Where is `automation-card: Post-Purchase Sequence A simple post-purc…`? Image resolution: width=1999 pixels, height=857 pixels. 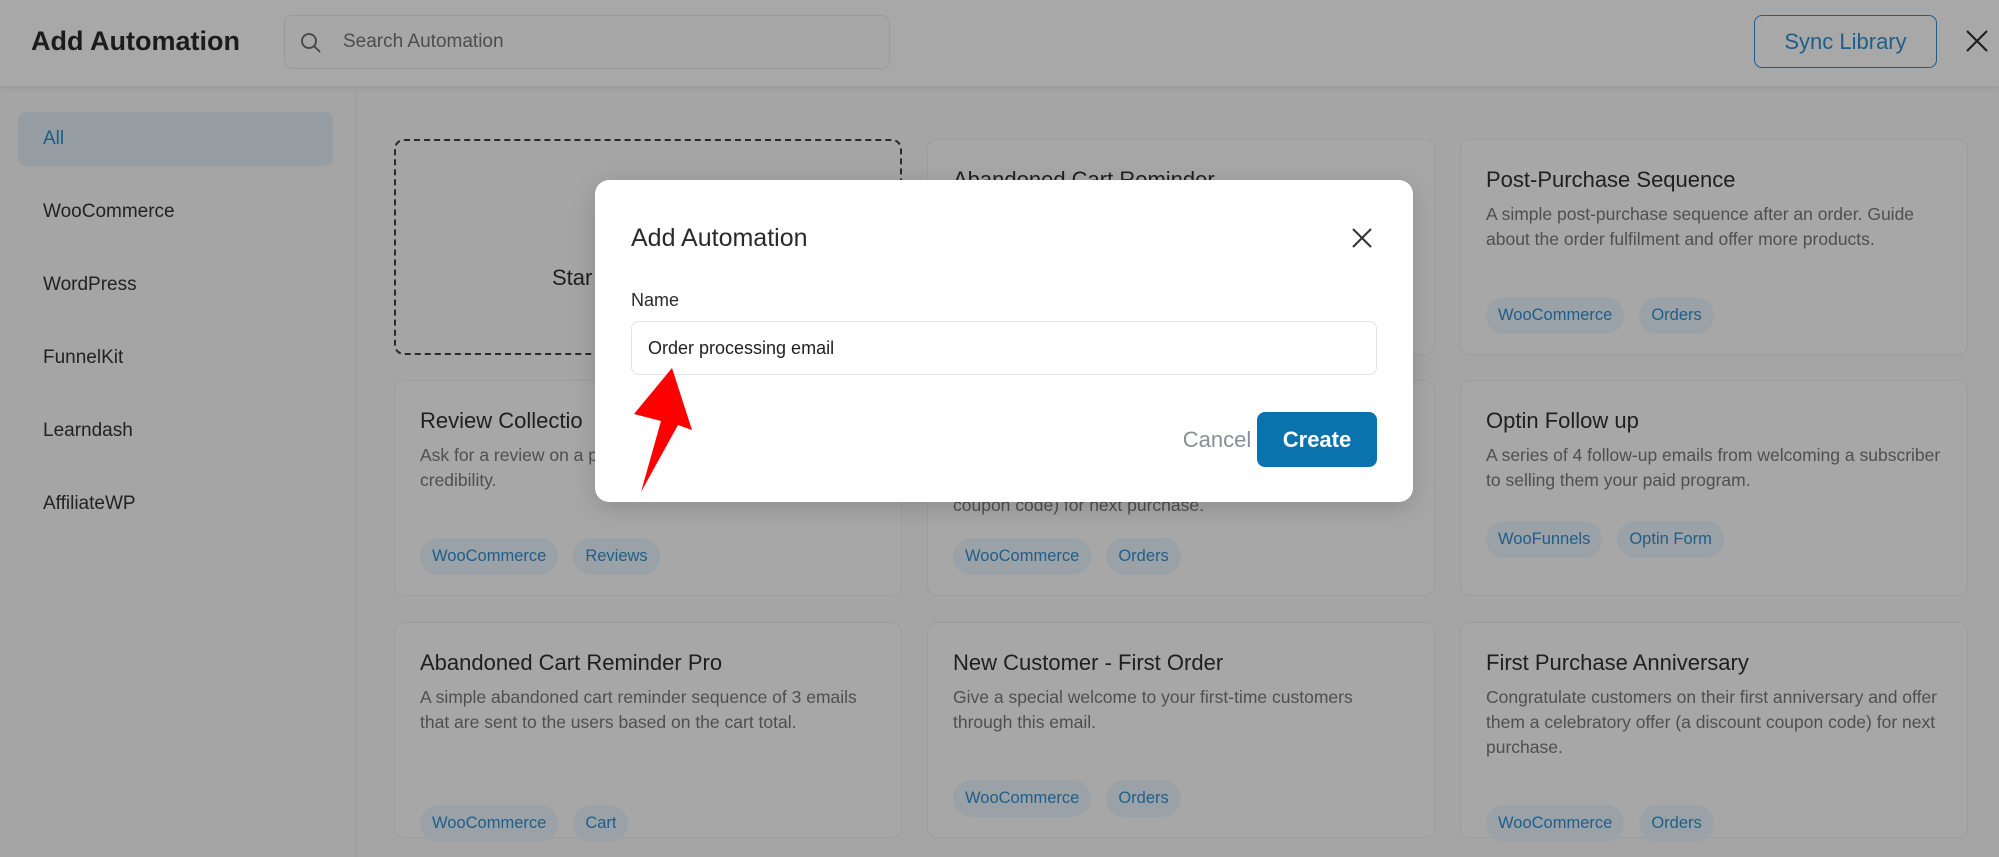 automation-card: Post-Purchase Sequence A simple post-purc… is located at coordinates (1714, 247).